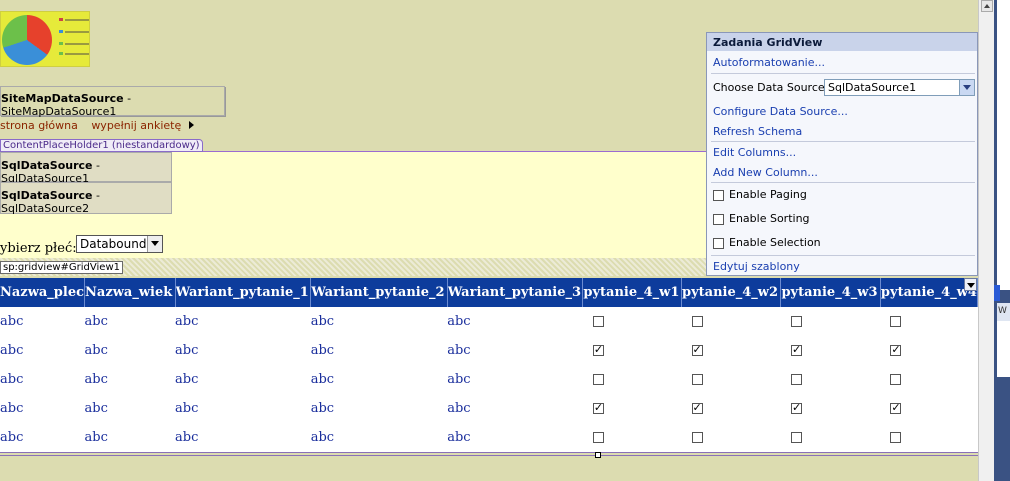  What do you see at coordinates (899, 87) in the screenshot?
I see `datasource-select: SqlDataSource1` at bounding box center [899, 87].